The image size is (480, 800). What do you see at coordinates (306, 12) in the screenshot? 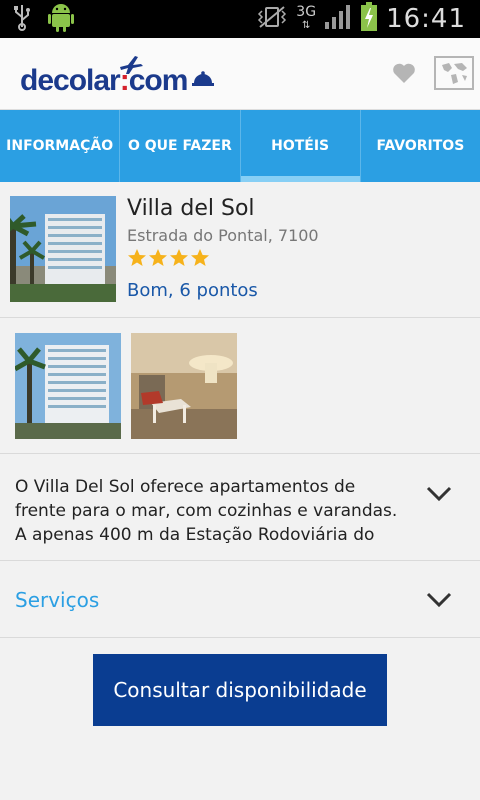
I see `network-label: 3G` at bounding box center [306, 12].